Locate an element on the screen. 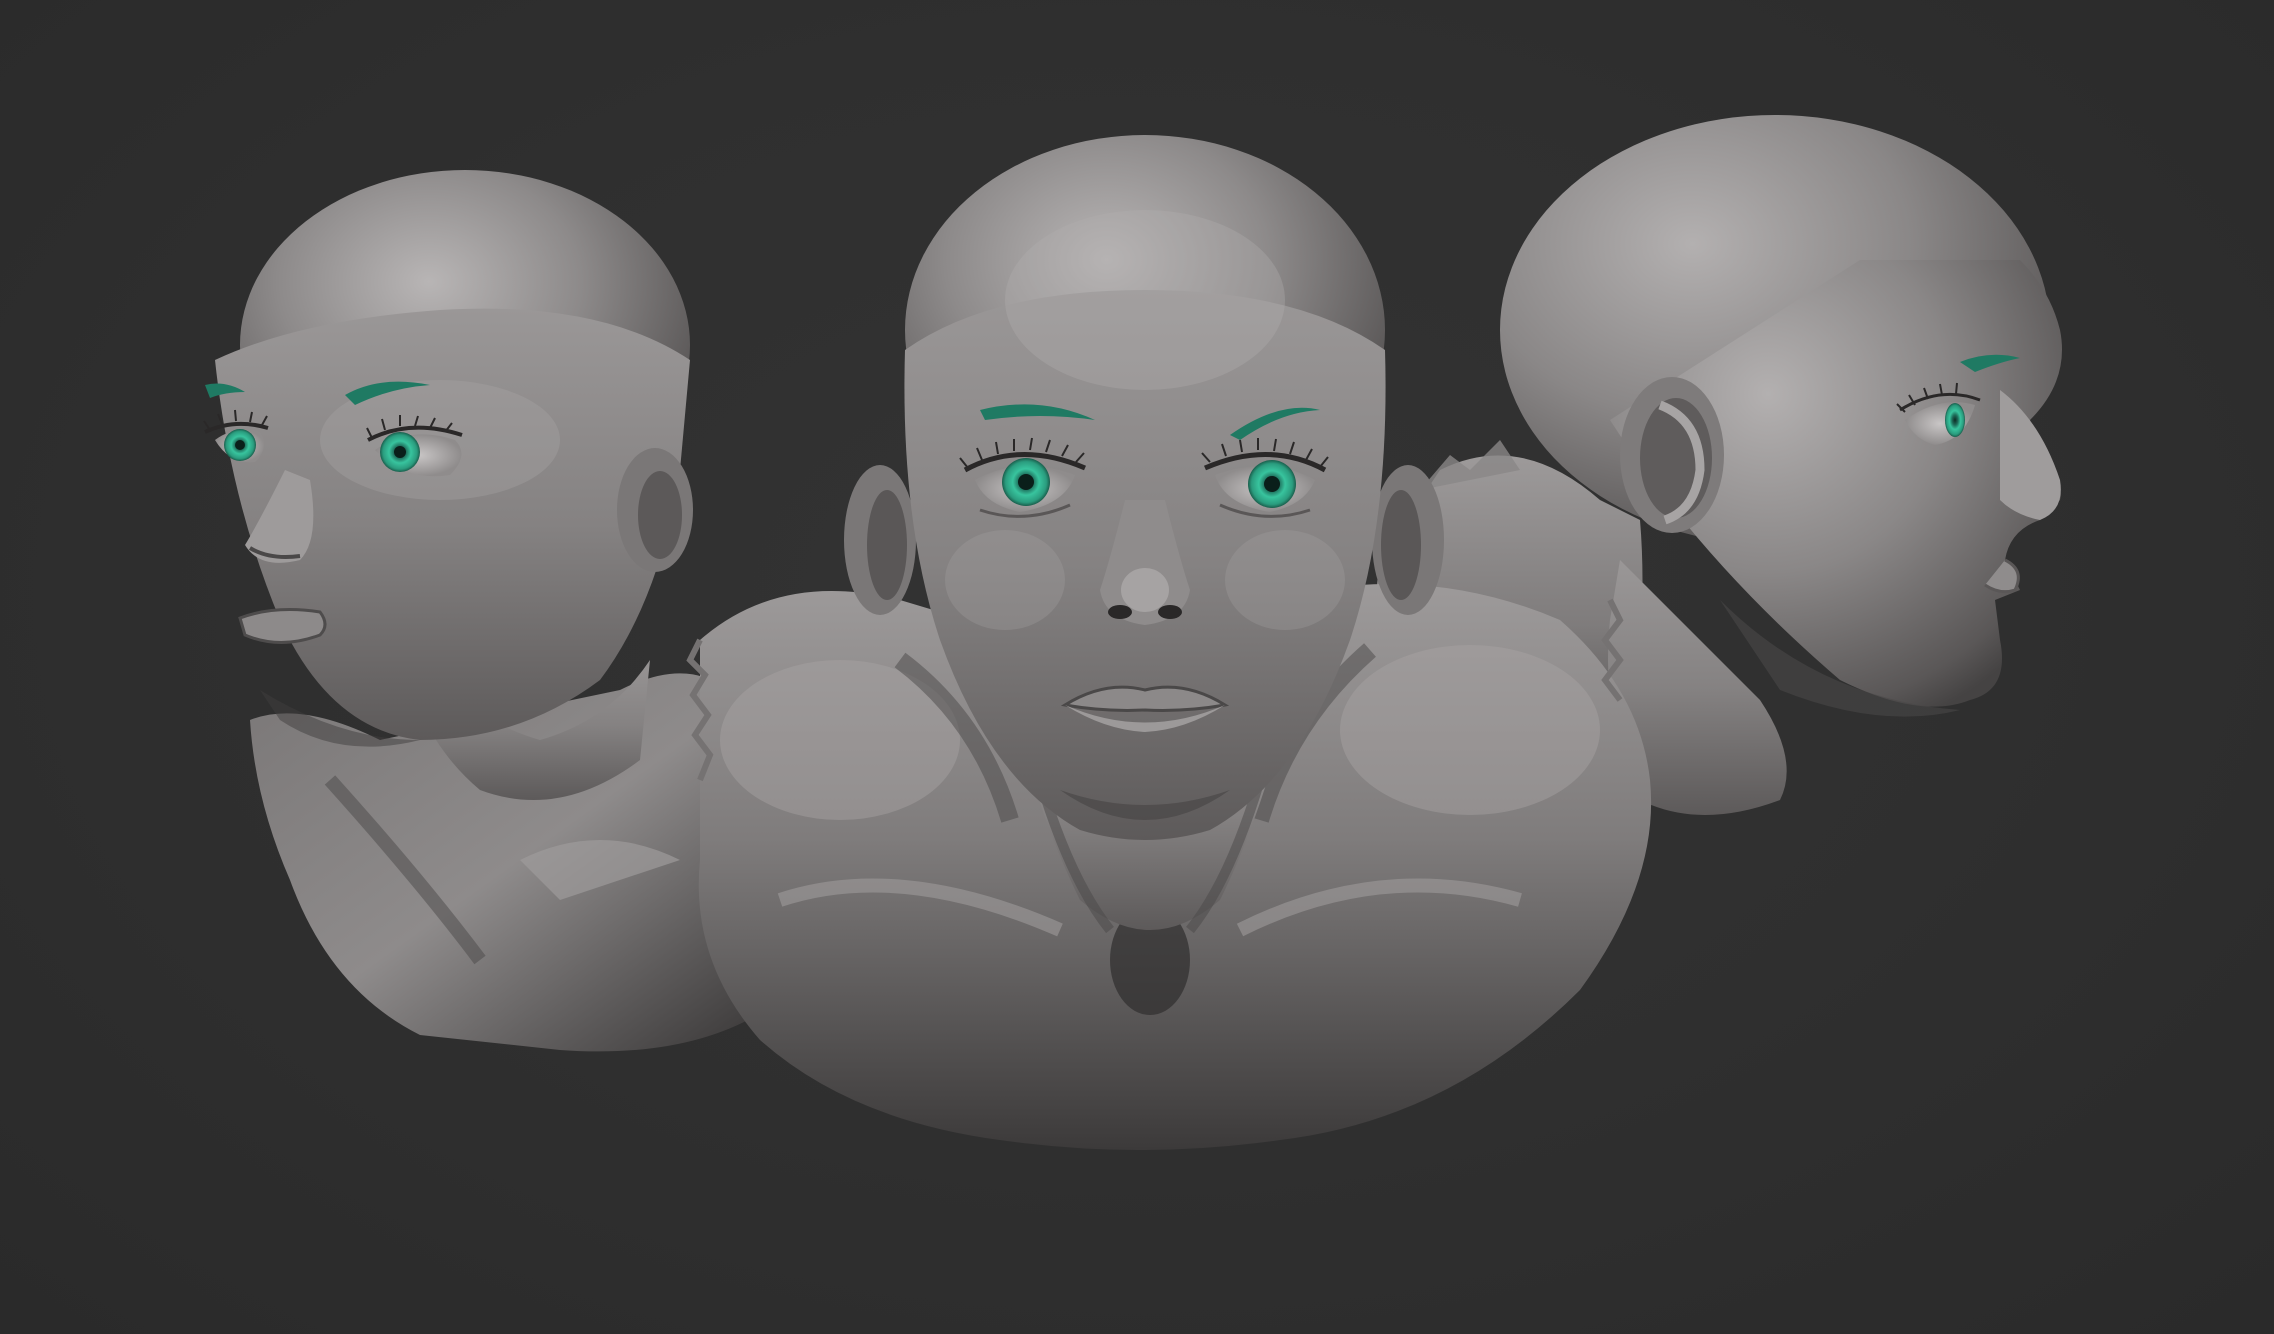  front-ear-left is located at coordinates (880, 540).